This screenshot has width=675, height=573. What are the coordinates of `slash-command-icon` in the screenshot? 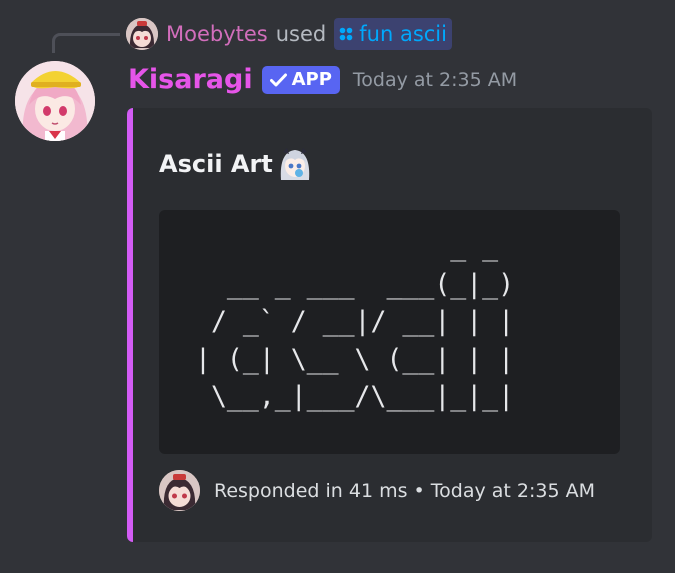 It's located at (346, 34).